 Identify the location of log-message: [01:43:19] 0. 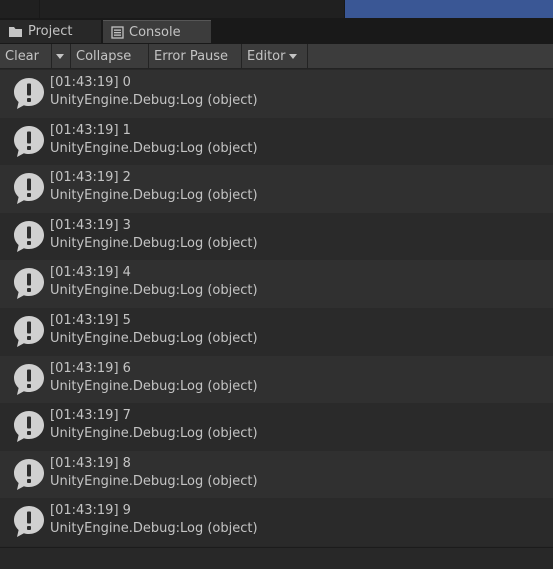
(90, 82).